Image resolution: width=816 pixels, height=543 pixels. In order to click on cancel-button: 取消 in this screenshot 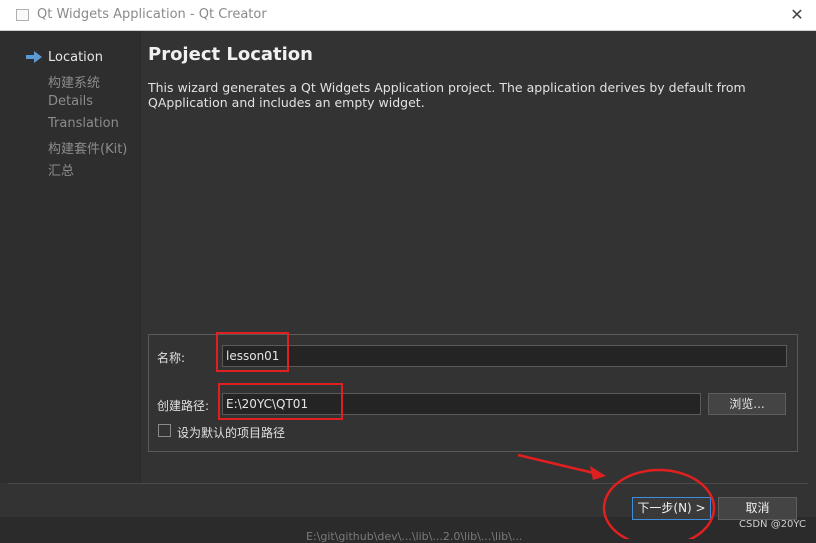, I will do `click(757, 508)`.